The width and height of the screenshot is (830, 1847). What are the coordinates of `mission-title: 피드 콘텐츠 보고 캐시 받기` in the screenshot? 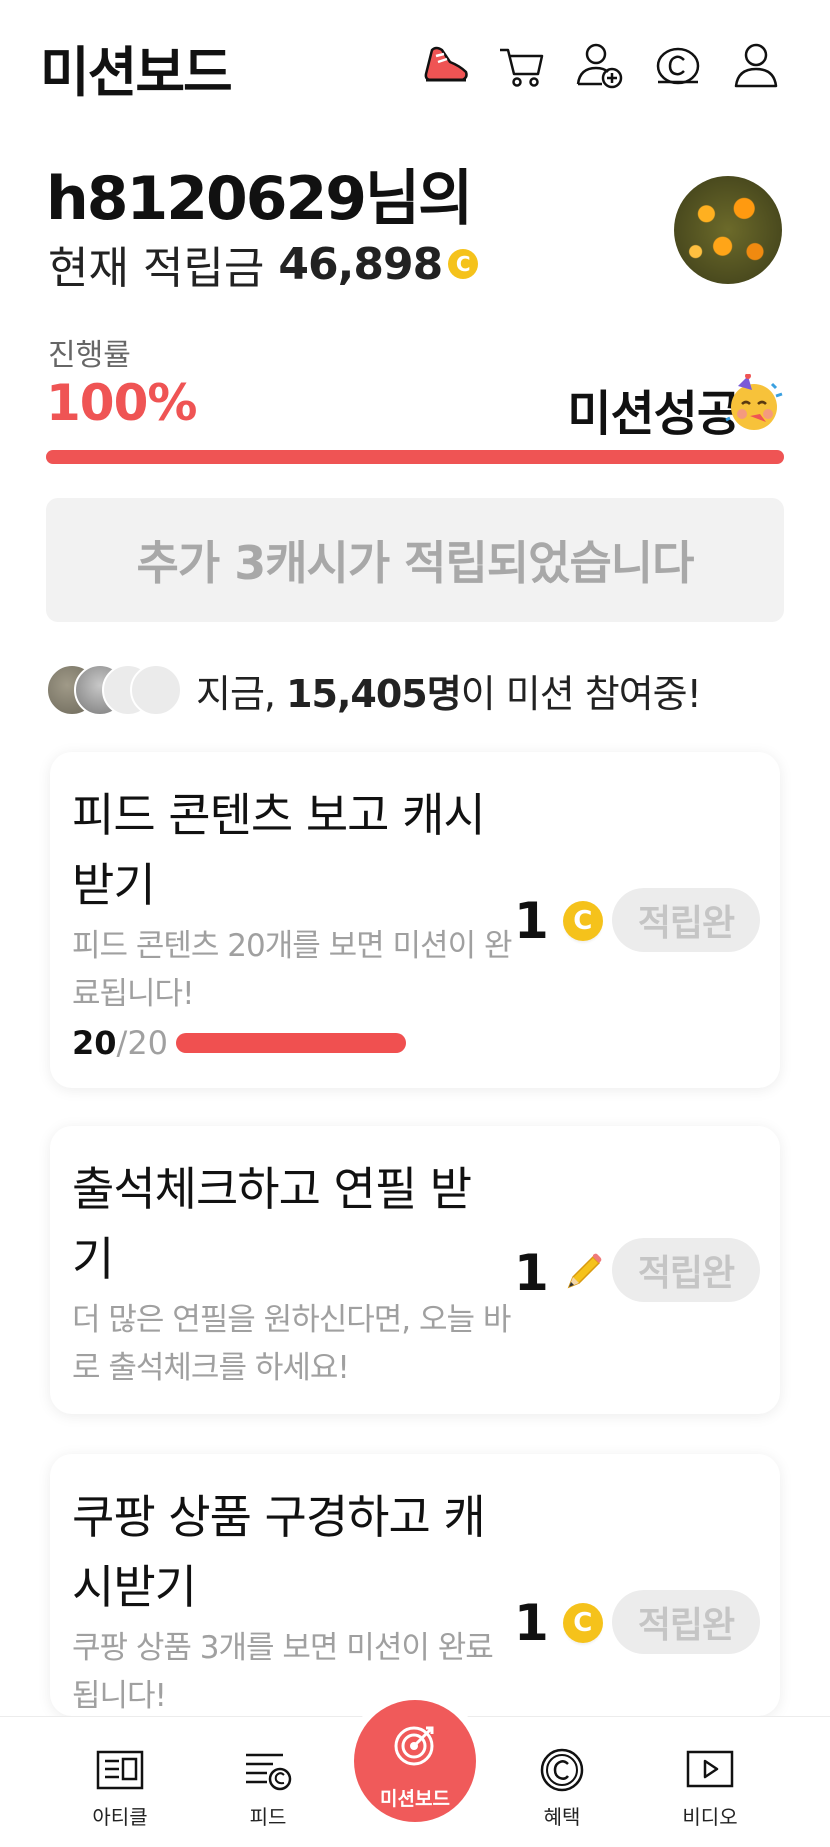 It's located at (279, 850).